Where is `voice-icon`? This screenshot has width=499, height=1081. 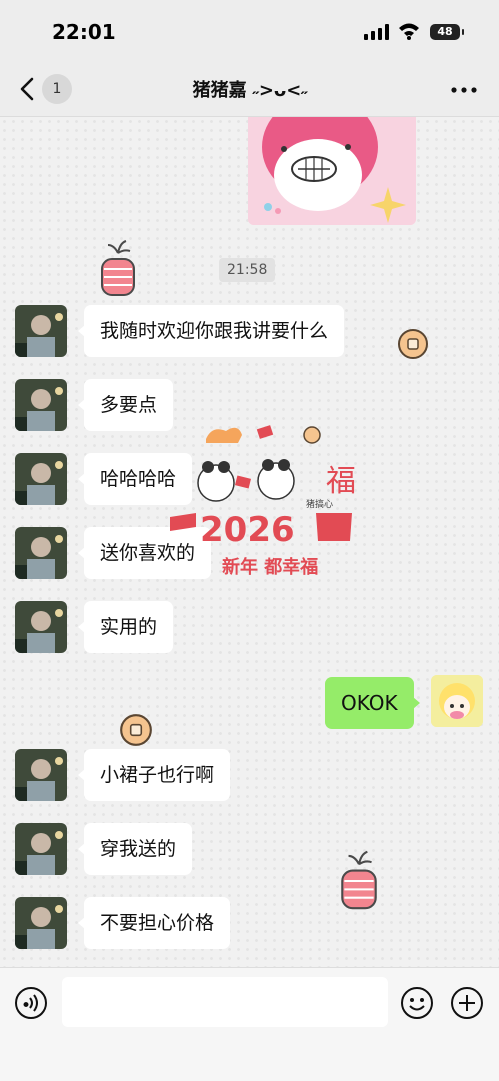
voice-icon is located at coordinates (31, 1003).